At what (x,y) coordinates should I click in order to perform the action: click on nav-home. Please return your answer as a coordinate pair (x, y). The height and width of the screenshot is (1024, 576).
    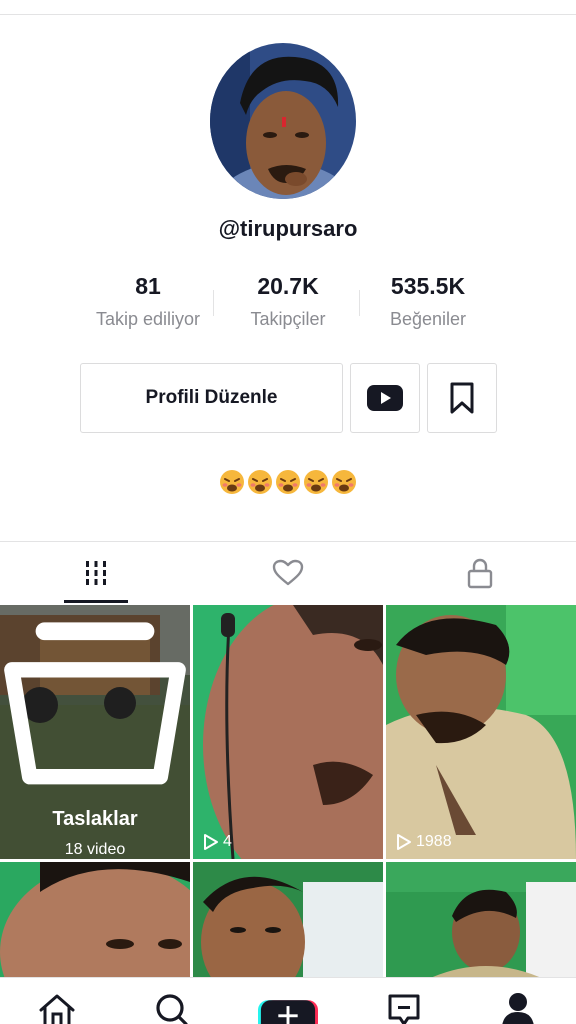
    Looking at the image, I should click on (57, 1008).